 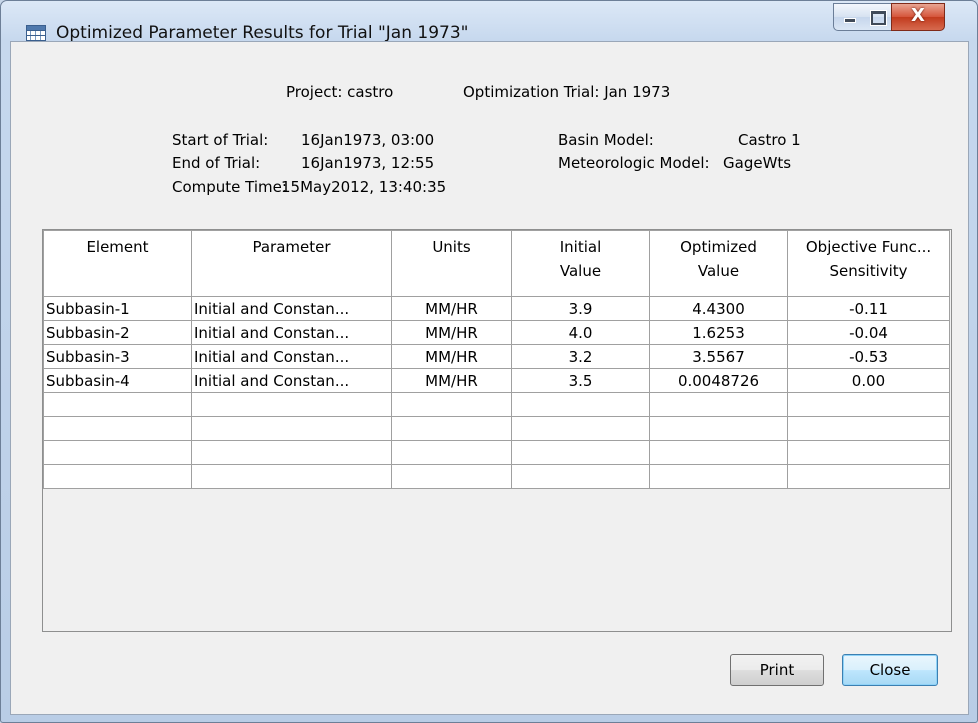 I want to click on start-value: 16Jan1973, 03:00, so click(x=368, y=140).